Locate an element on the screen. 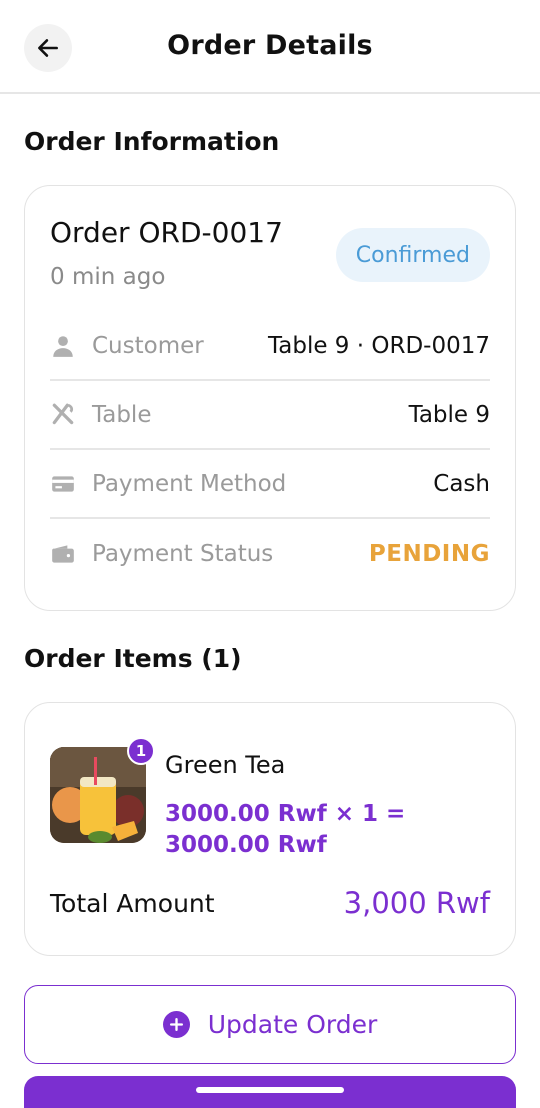 The width and height of the screenshot is (540, 1108). plus-circle-icon is located at coordinates (176, 1024).